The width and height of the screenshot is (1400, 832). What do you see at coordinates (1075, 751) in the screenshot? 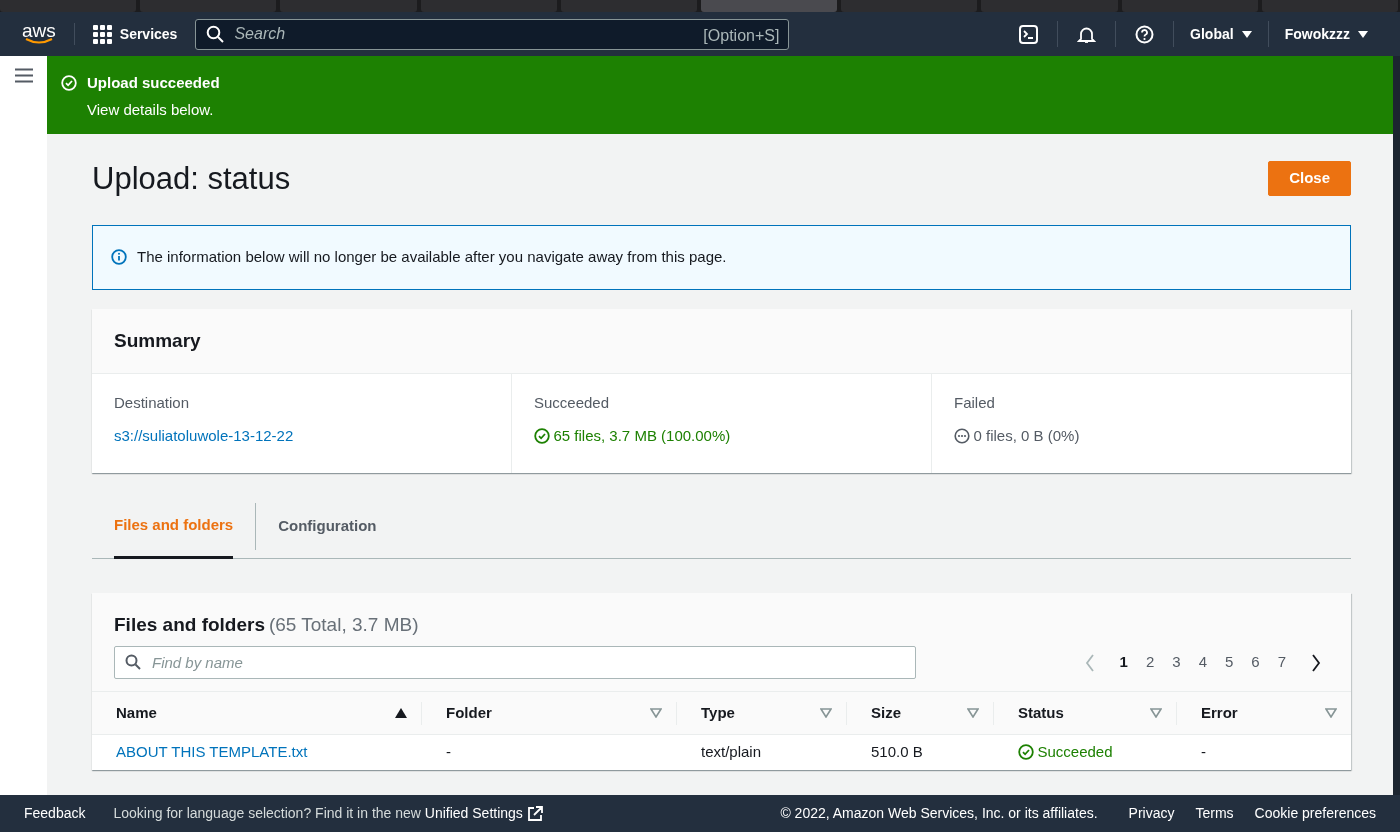
I see `status-text: Succeeded` at bounding box center [1075, 751].